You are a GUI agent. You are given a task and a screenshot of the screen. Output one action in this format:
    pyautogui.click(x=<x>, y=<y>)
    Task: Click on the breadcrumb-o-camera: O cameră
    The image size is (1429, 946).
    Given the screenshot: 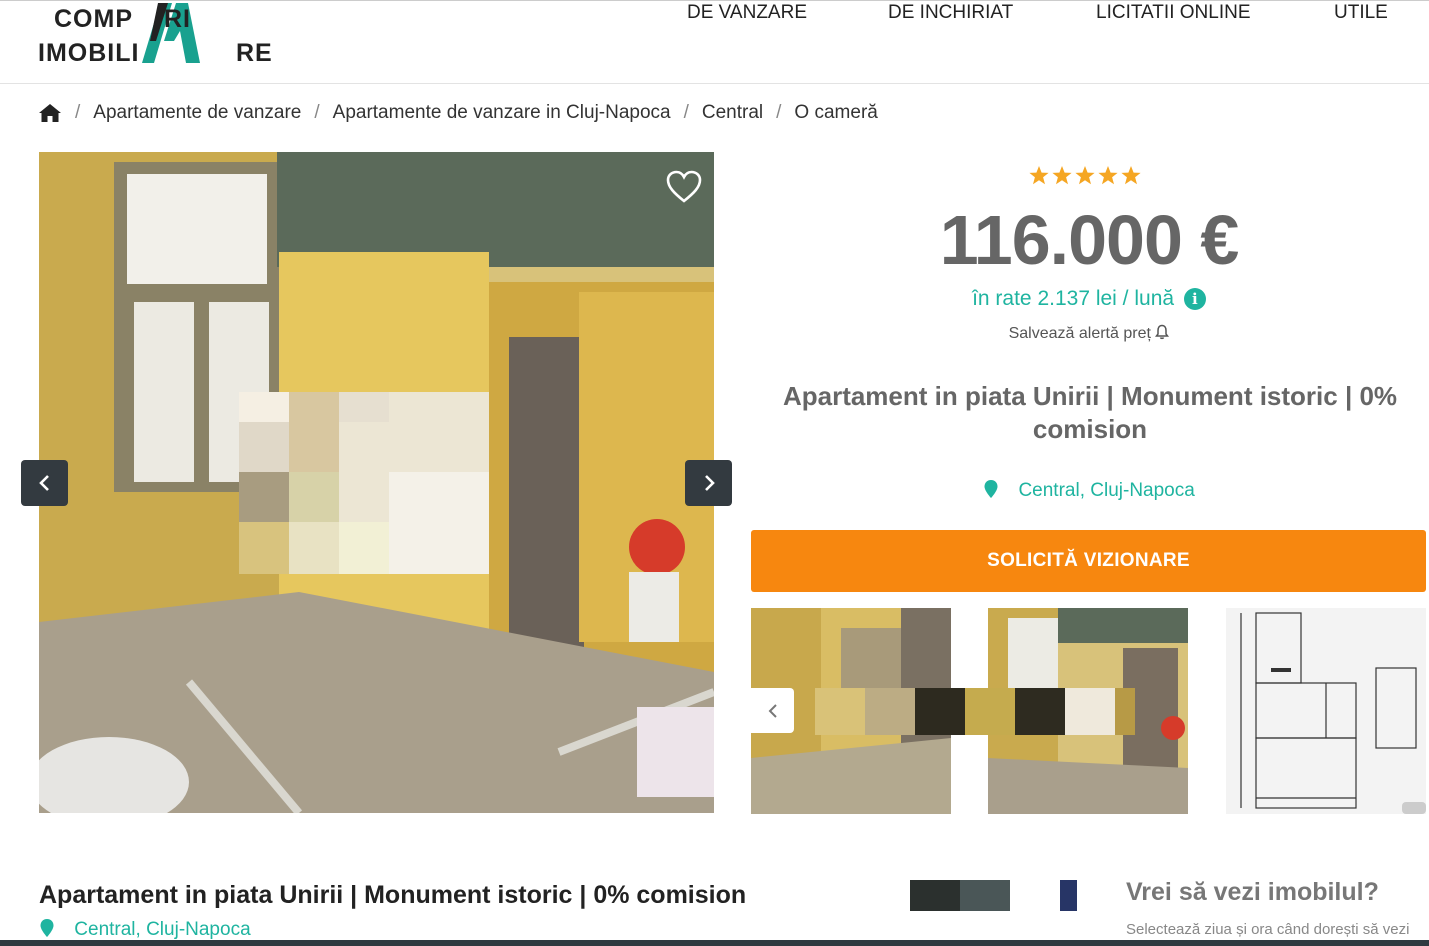 What is the action you would take?
    pyautogui.click(x=835, y=113)
    